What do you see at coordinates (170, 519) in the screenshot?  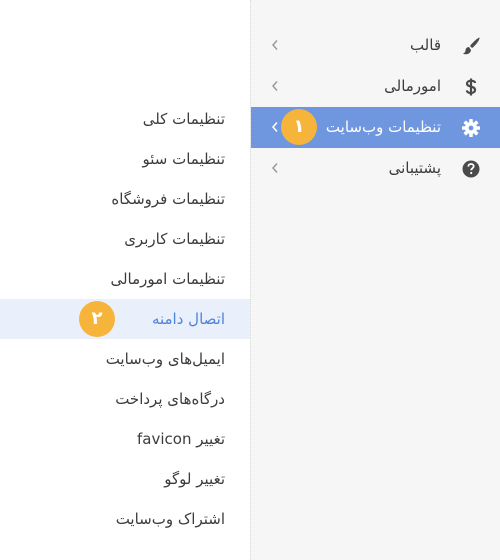 I see `submenu-item-label: اشتراک وب‌سایت` at bounding box center [170, 519].